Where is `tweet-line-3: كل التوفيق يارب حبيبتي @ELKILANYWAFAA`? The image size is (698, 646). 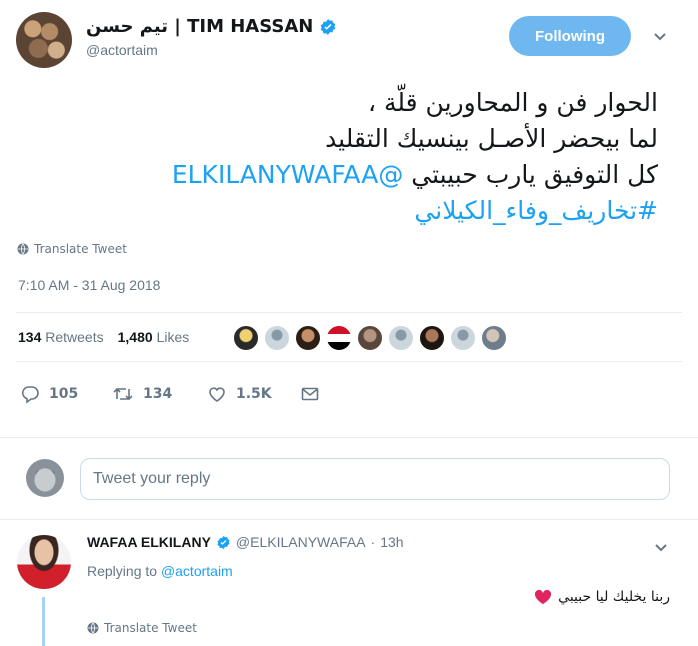 tweet-line-3: كل التوفيق يارب حبيبتي @ELKILANYWAFAA is located at coordinates (414, 174).